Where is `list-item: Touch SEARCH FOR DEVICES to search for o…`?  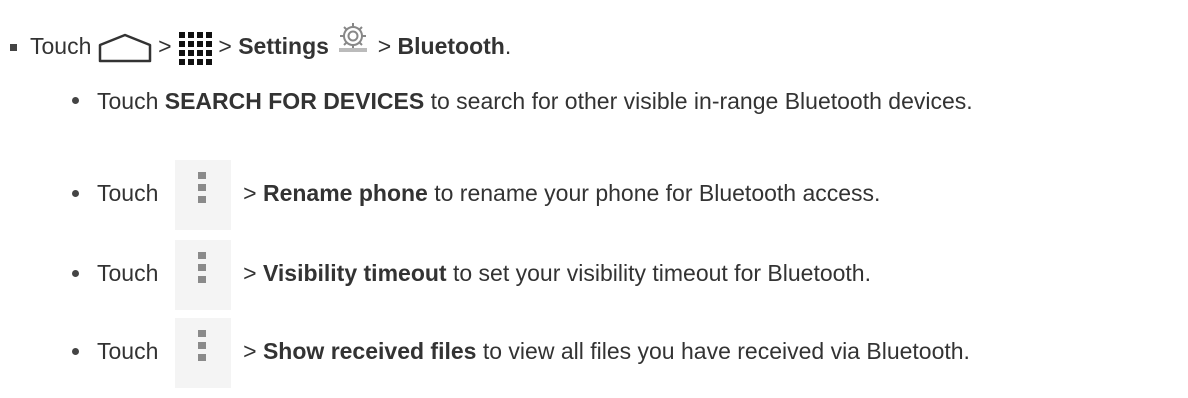 list-item: Touch SEARCH FOR DEVICES to search for o… is located at coordinates (522, 101).